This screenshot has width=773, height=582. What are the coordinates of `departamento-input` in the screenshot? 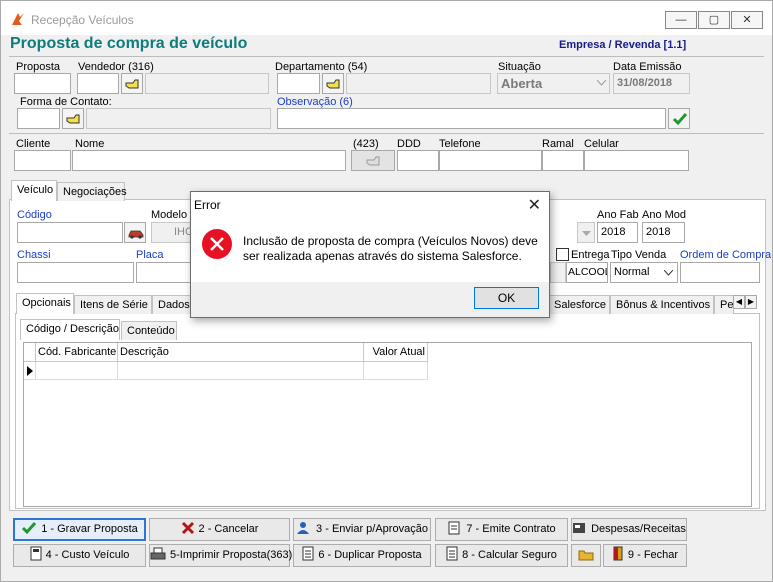 It's located at (298, 83).